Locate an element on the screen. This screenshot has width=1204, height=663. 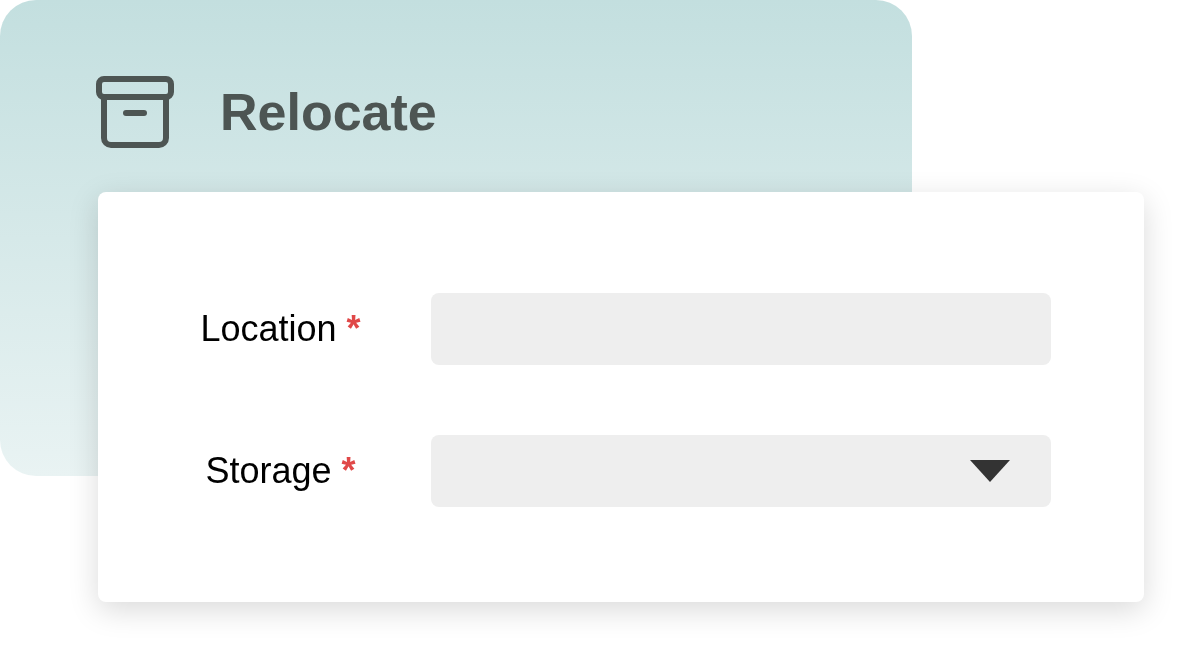
dropdown-arrow-icon is located at coordinates (990, 471).